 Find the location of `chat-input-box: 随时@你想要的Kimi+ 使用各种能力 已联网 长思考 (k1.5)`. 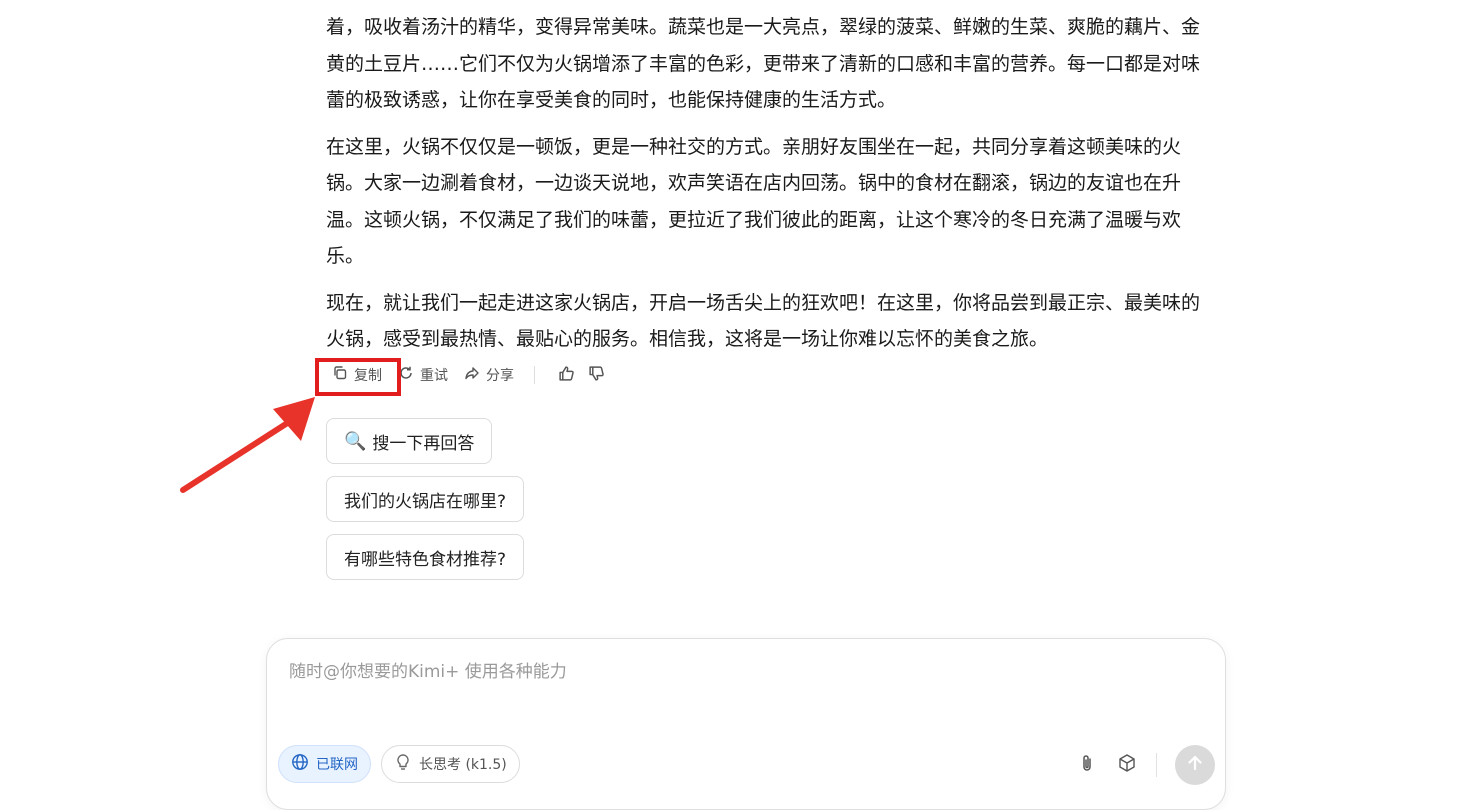

chat-input-box: 随时@你想要的Kimi+ 使用各种能力 已联网 长思考 (k1.5) is located at coordinates (746, 724).